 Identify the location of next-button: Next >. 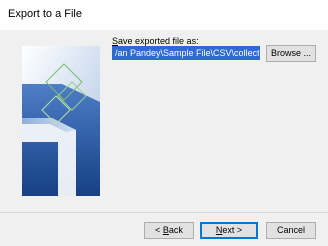
(229, 230).